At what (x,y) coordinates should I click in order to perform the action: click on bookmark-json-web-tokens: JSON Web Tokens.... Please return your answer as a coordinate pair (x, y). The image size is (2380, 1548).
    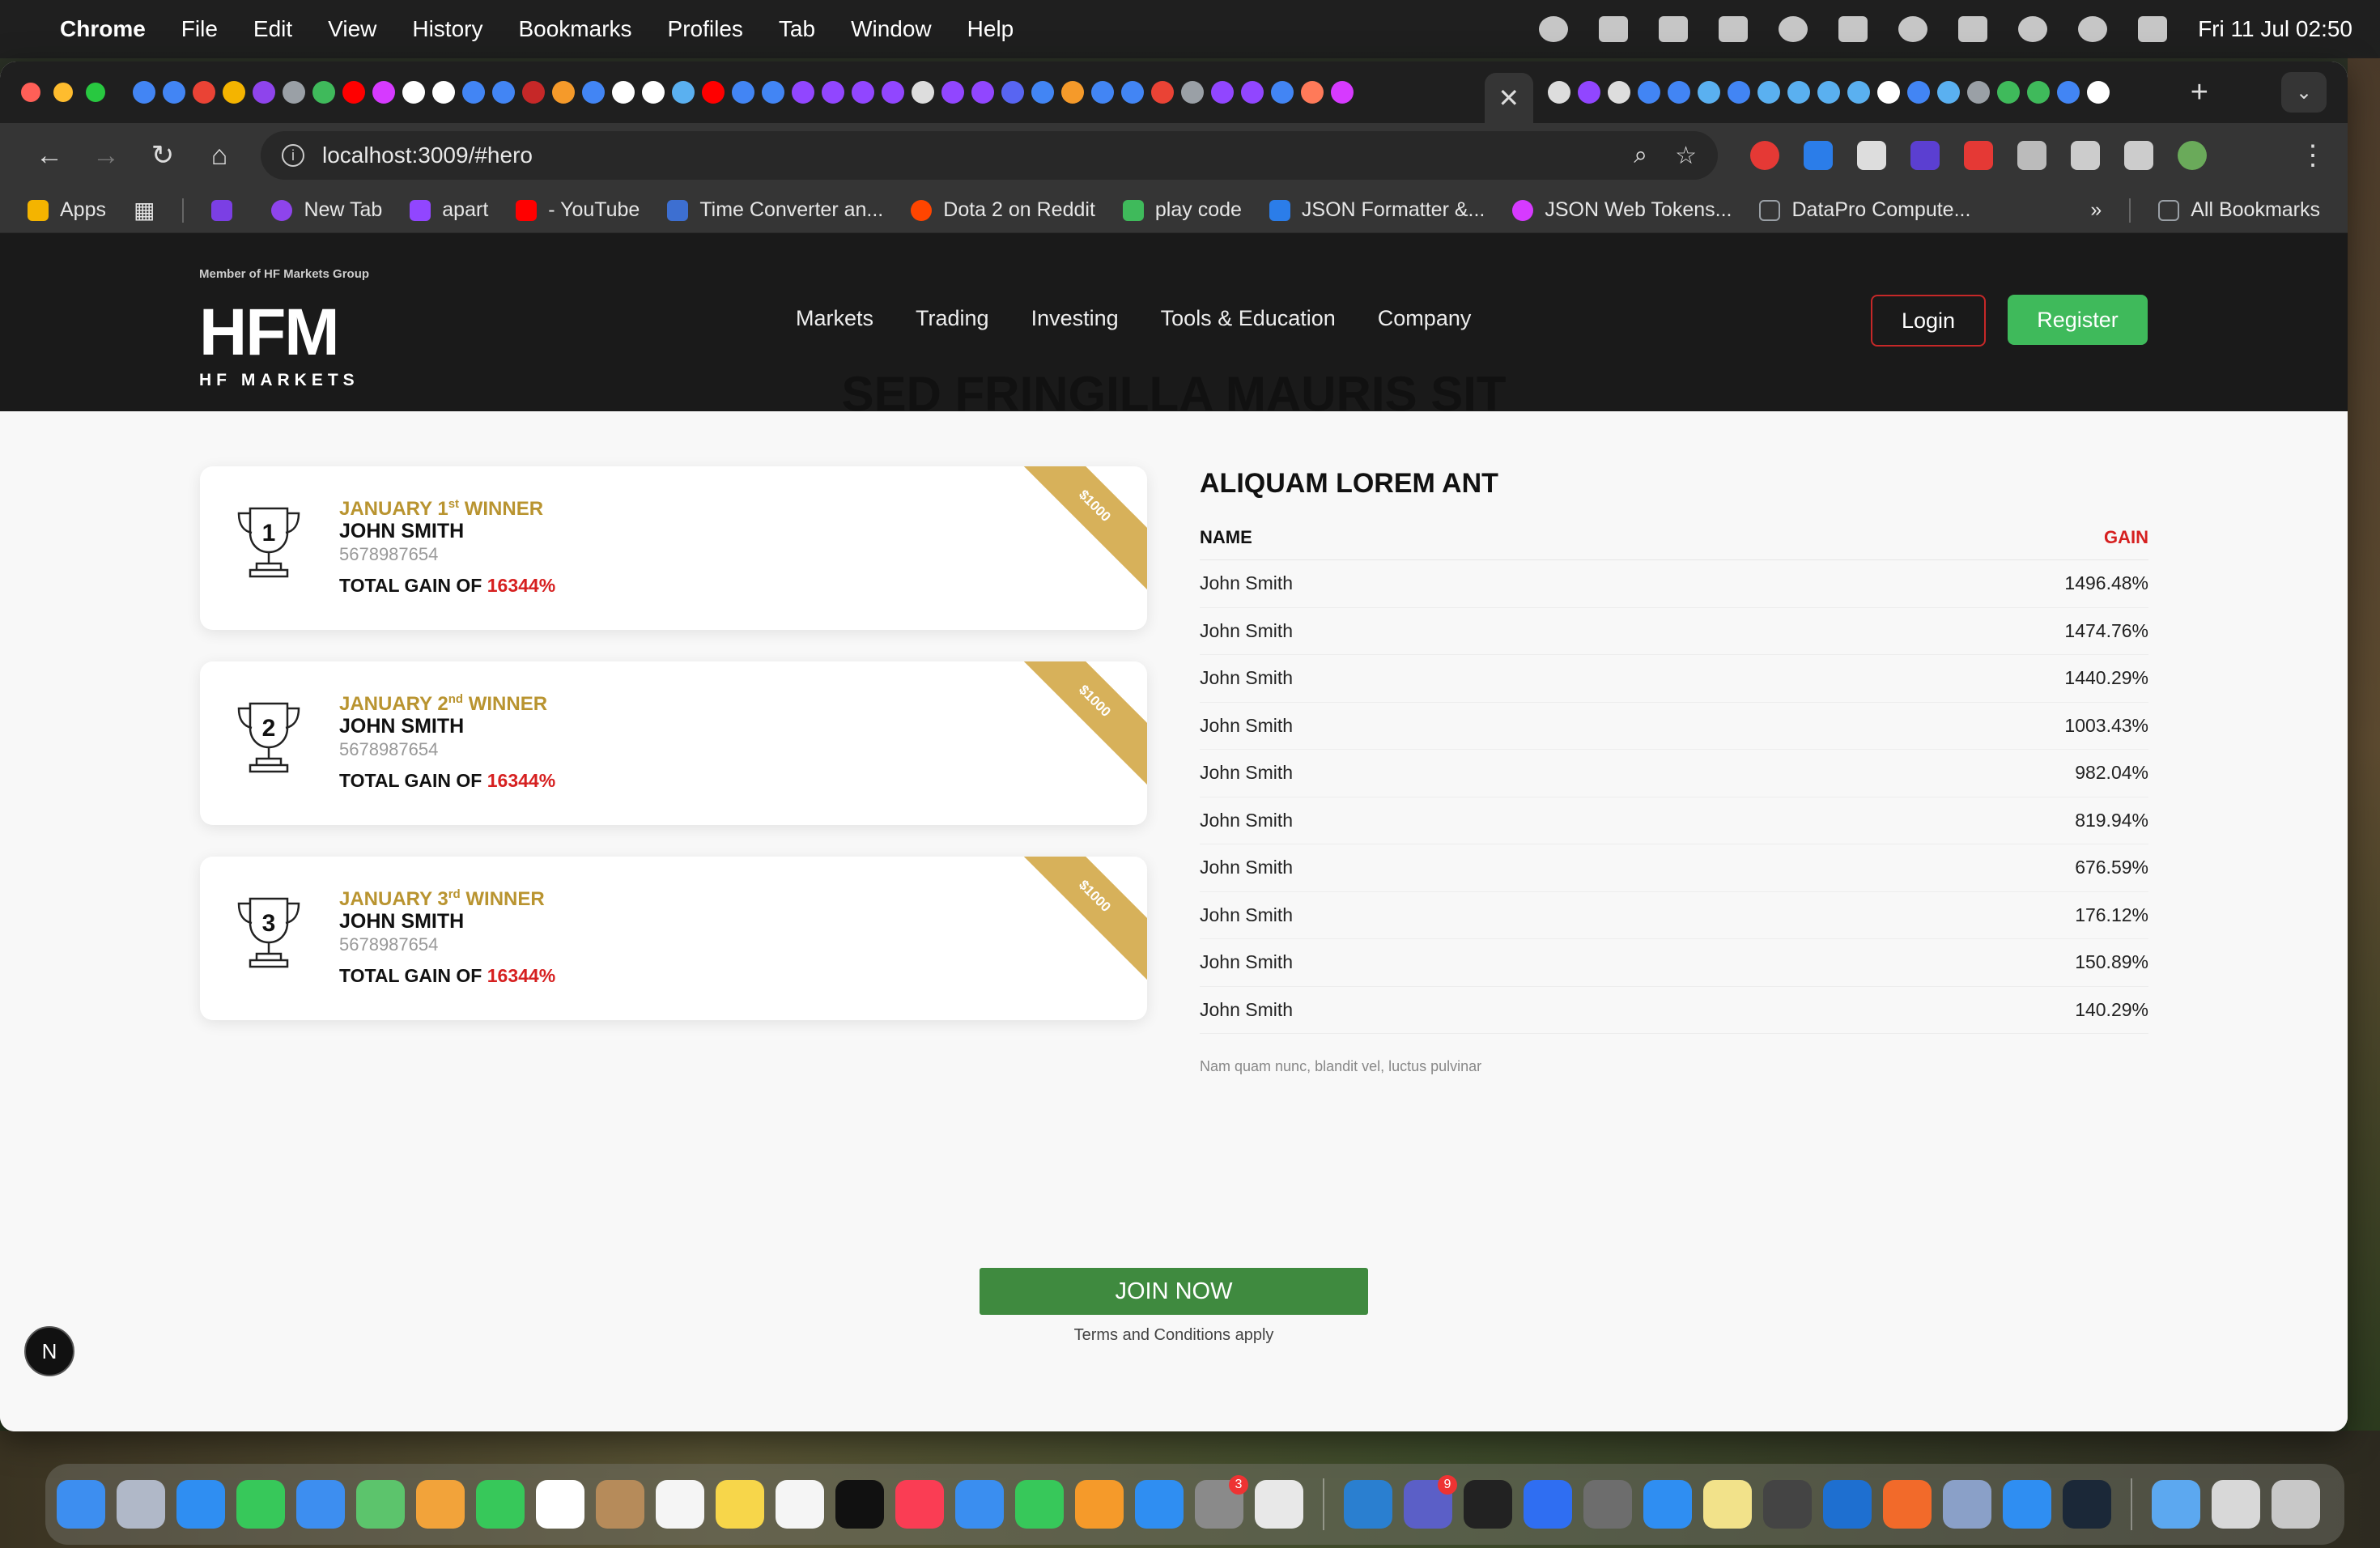
    Looking at the image, I should click on (1622, 210).